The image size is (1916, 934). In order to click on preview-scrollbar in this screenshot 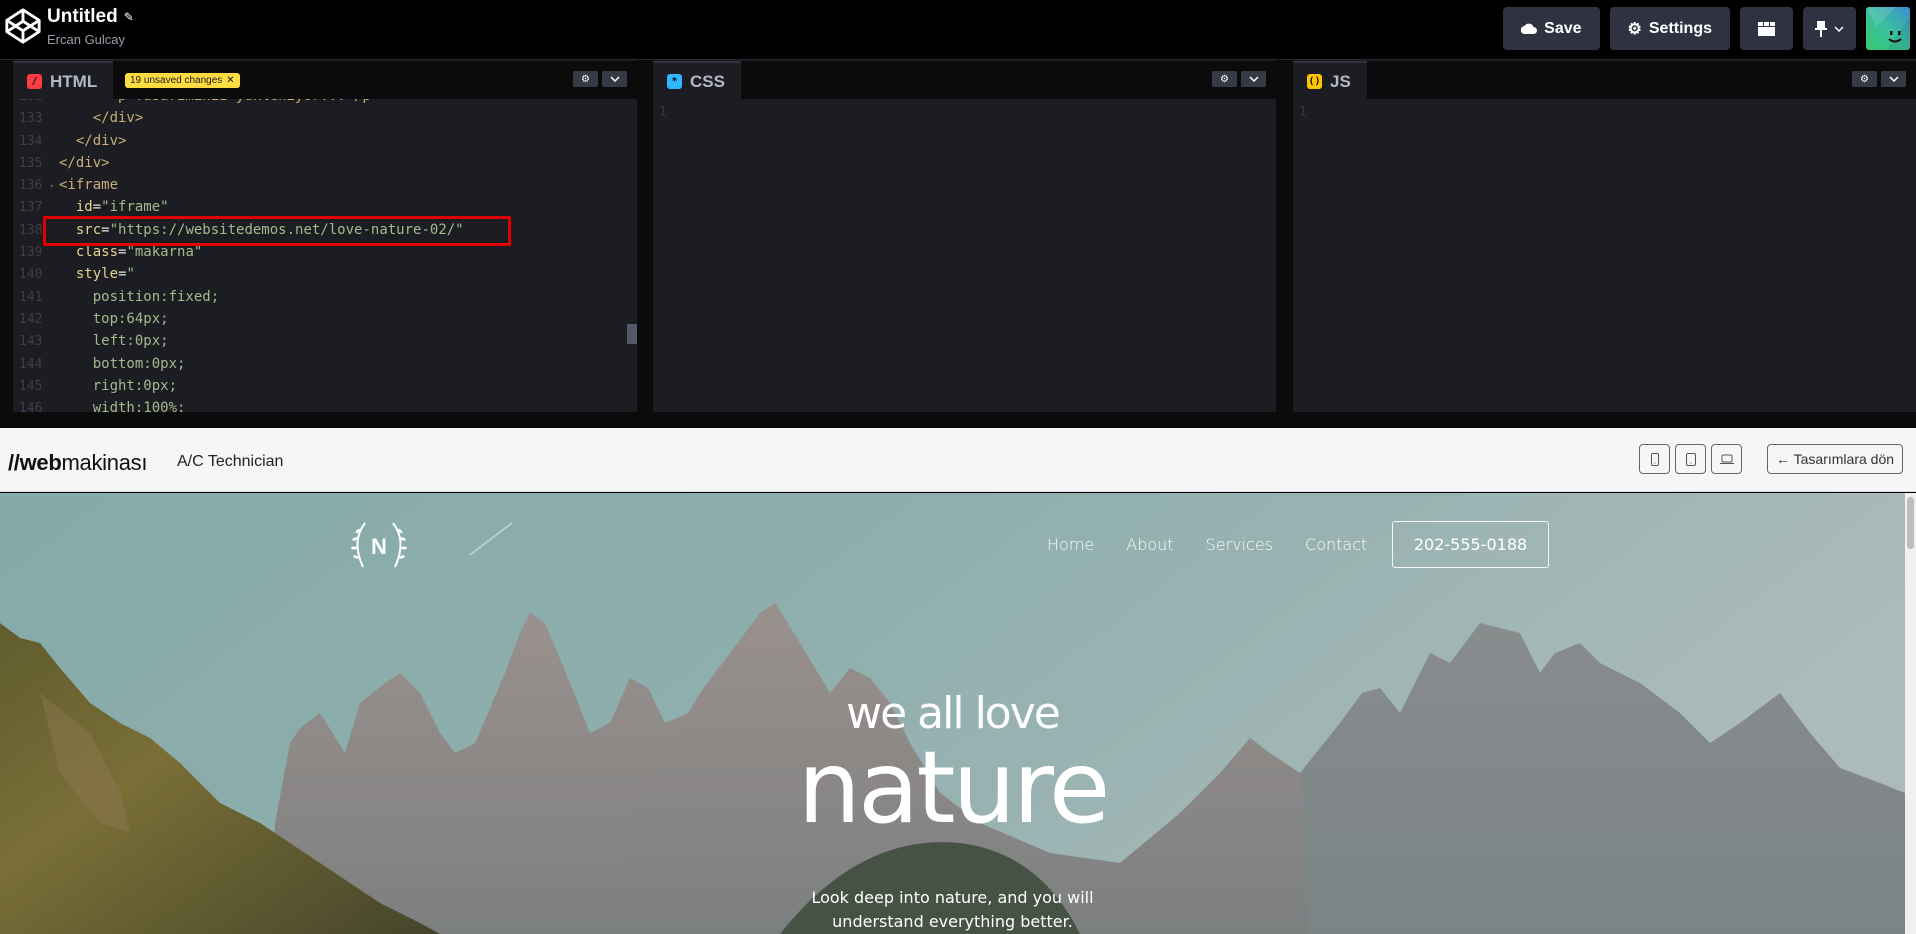, I will do `click(1910, 713)`.